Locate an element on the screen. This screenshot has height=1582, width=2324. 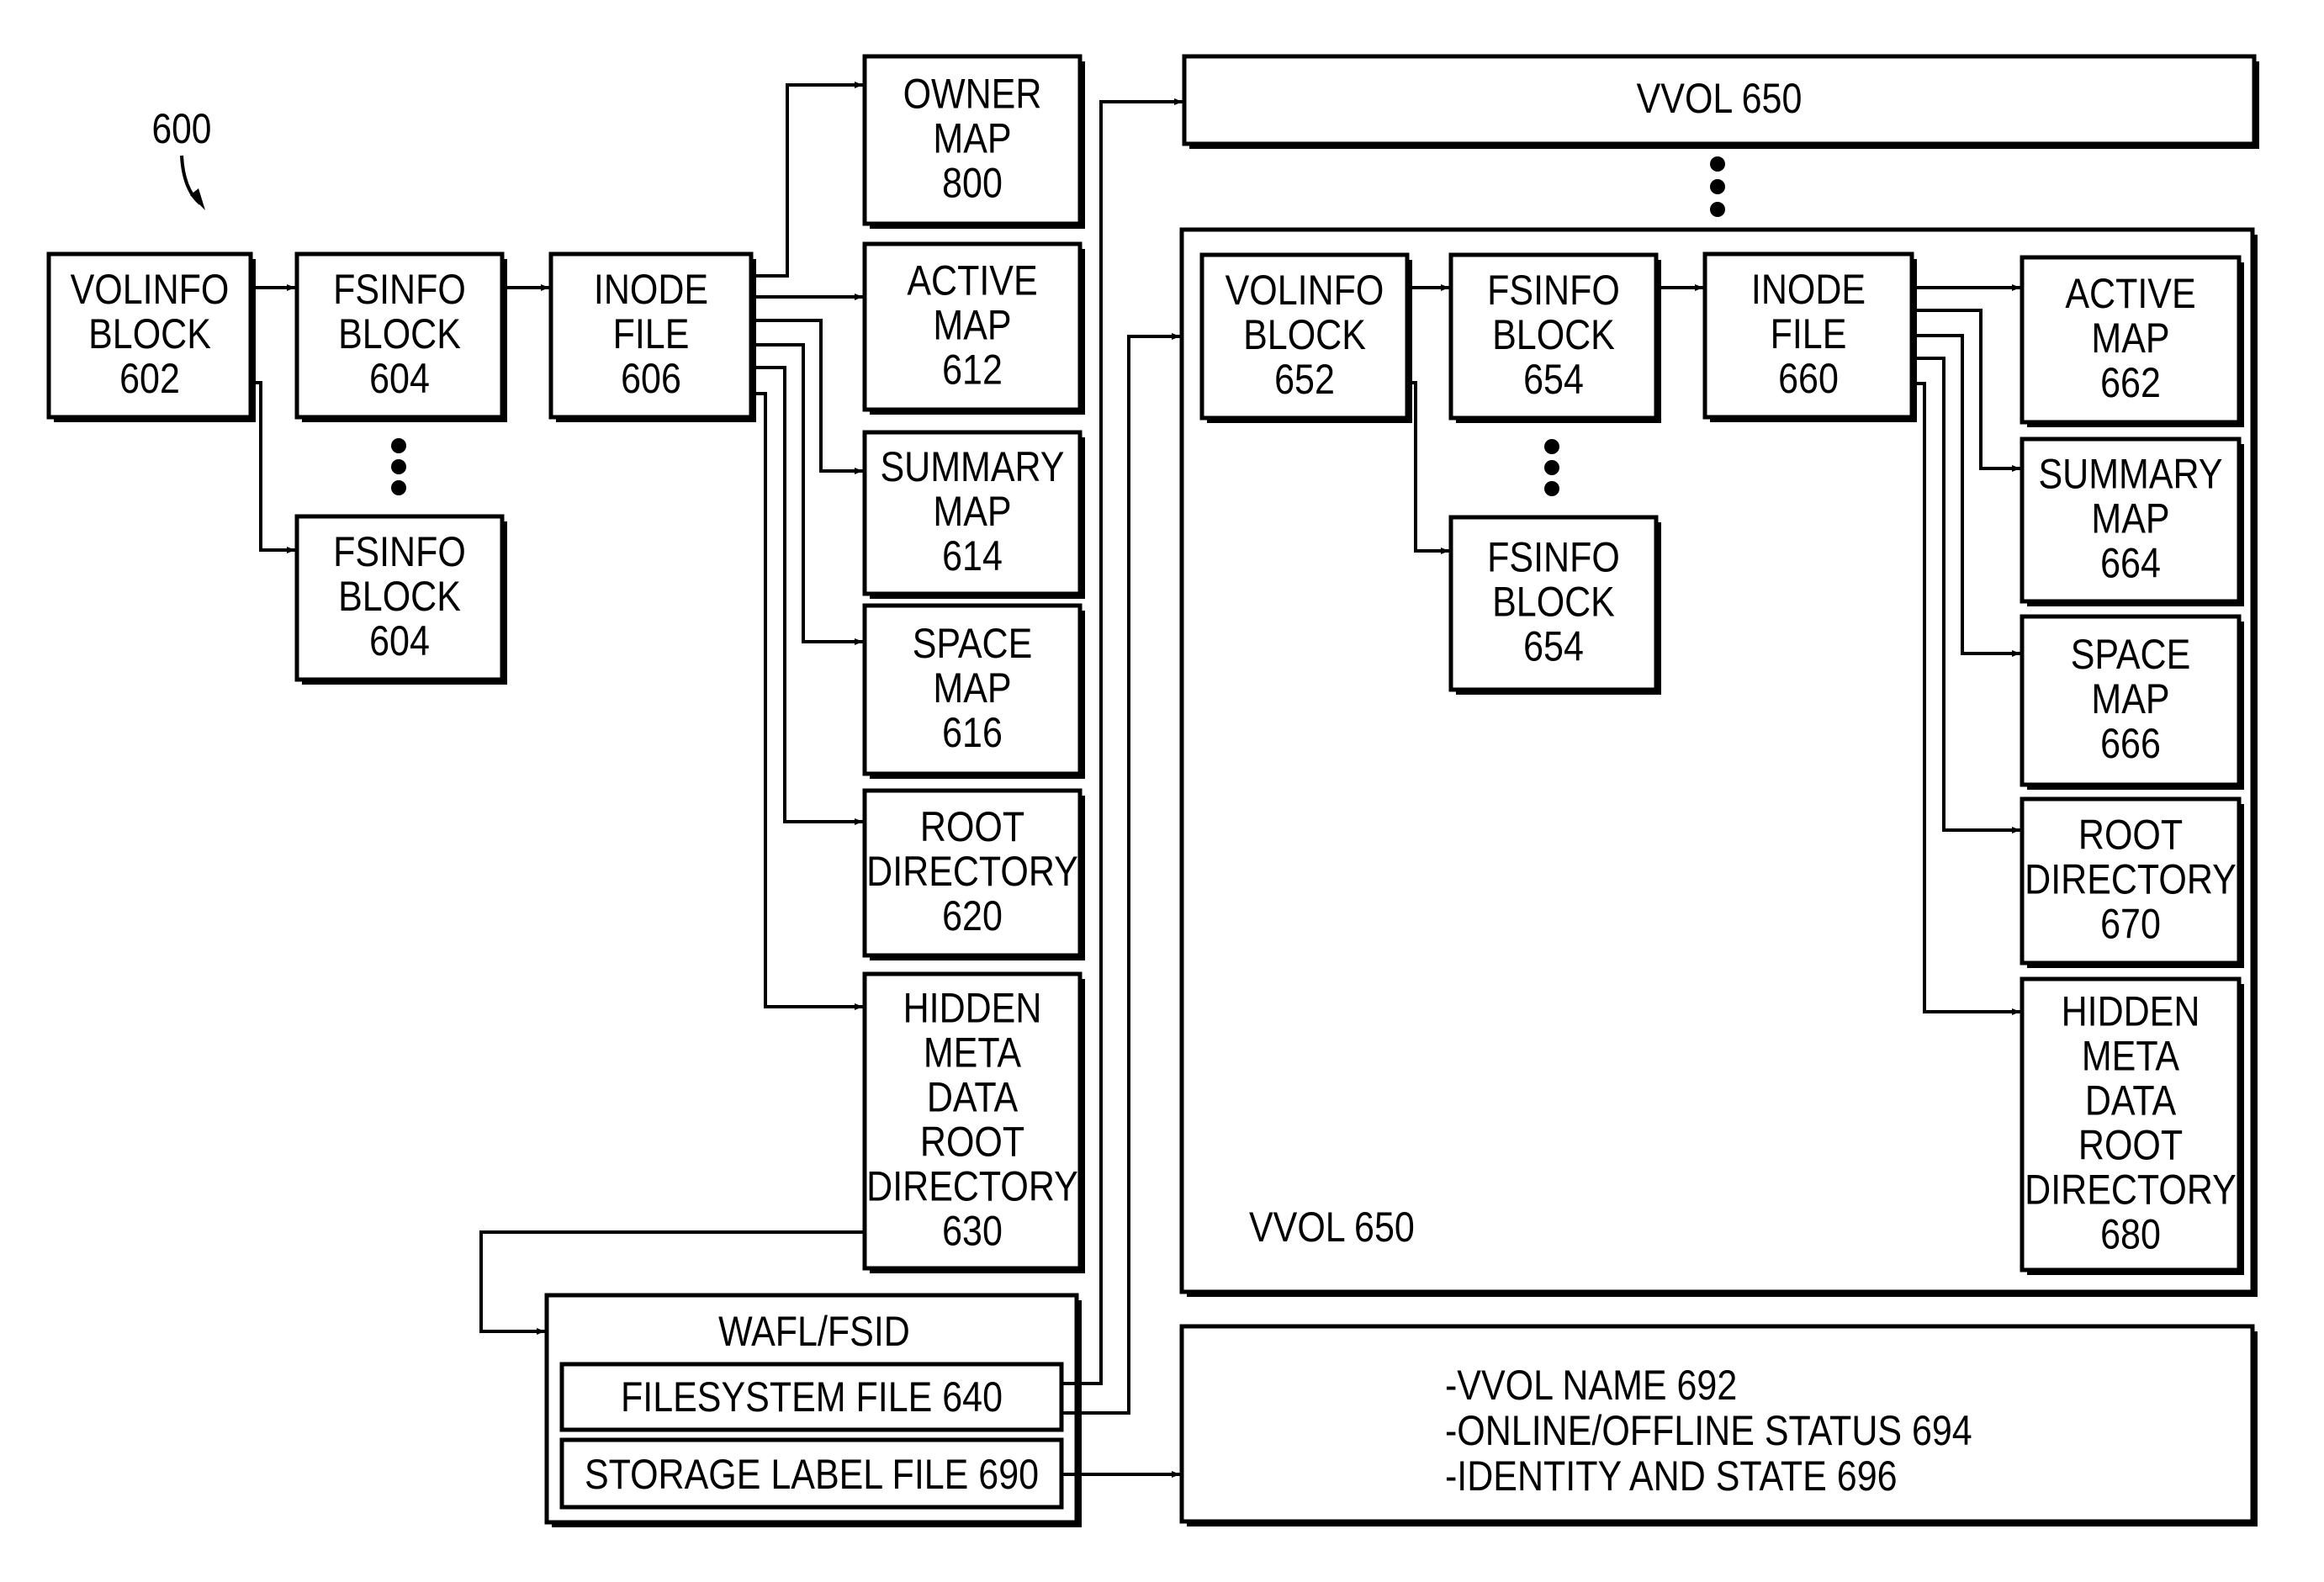
summary-map-614-label-line: MAP is located at coordinates (972, 512).